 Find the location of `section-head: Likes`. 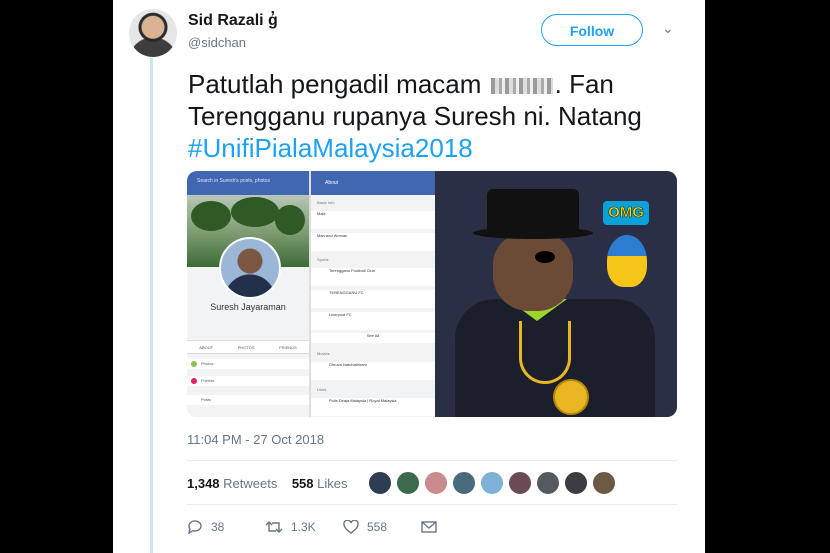

section-head: Likes is located at coordinates (322, 389).